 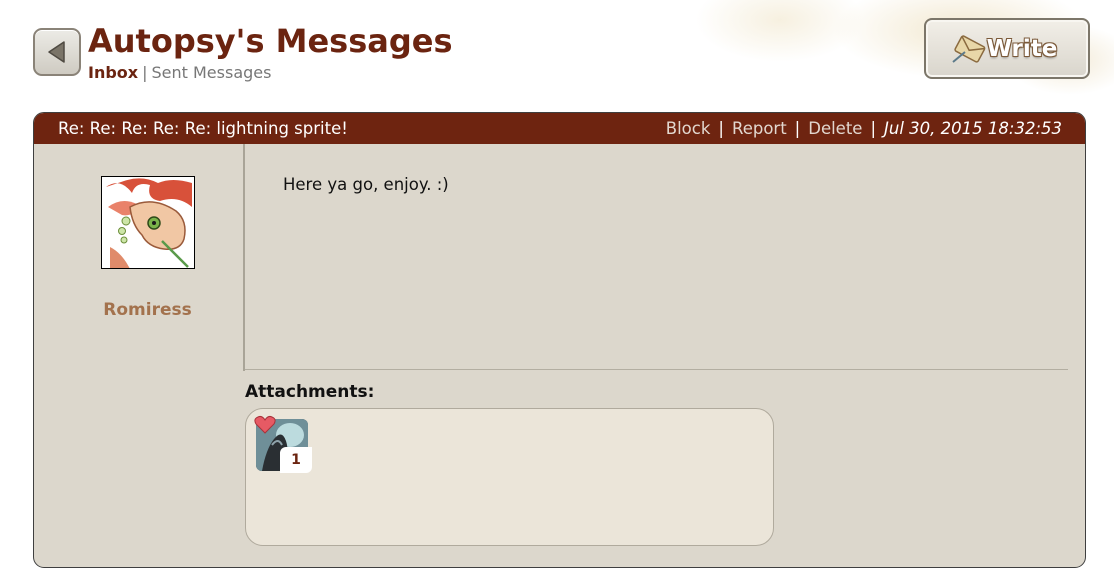 What do you see at coordinates (270, 41) in the screenshot?
I see `page-title: Autopsy's Messages` at bounding box center [270, 41].